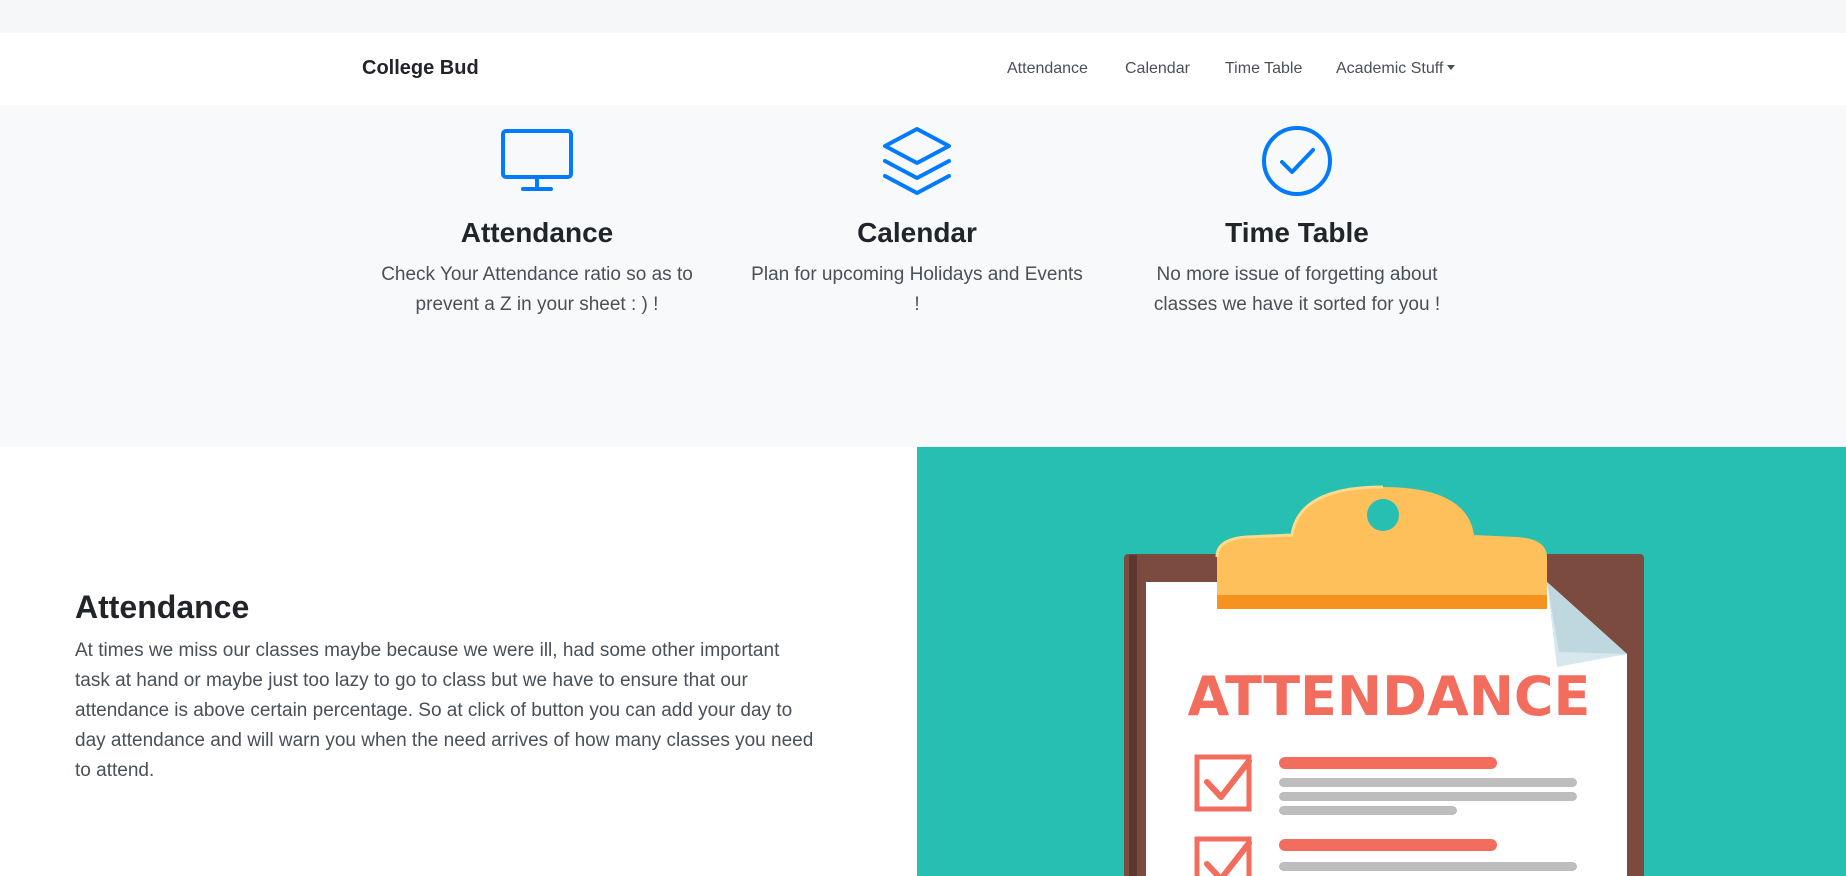  I want to click on feature-title: Calendar, so click(917, 232).